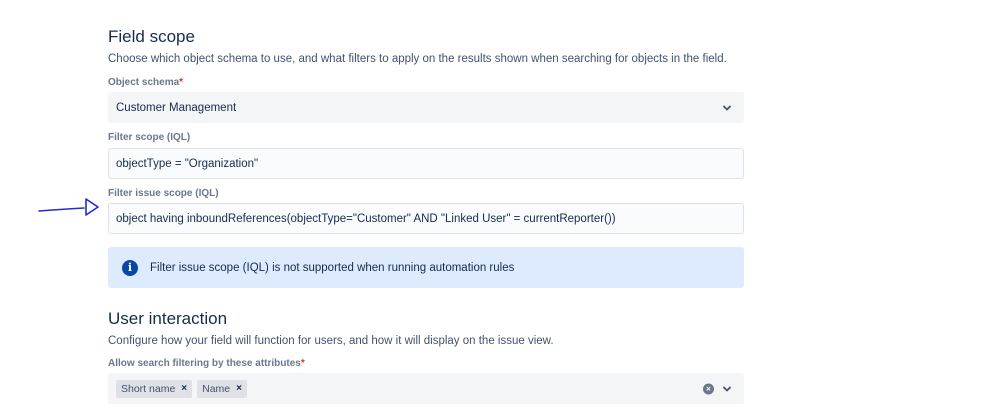 The width and height of the screenshot is (999, 415). I want to click on filter-issue-scope-label: Filter issue scope (IQL), so click(163, 193).